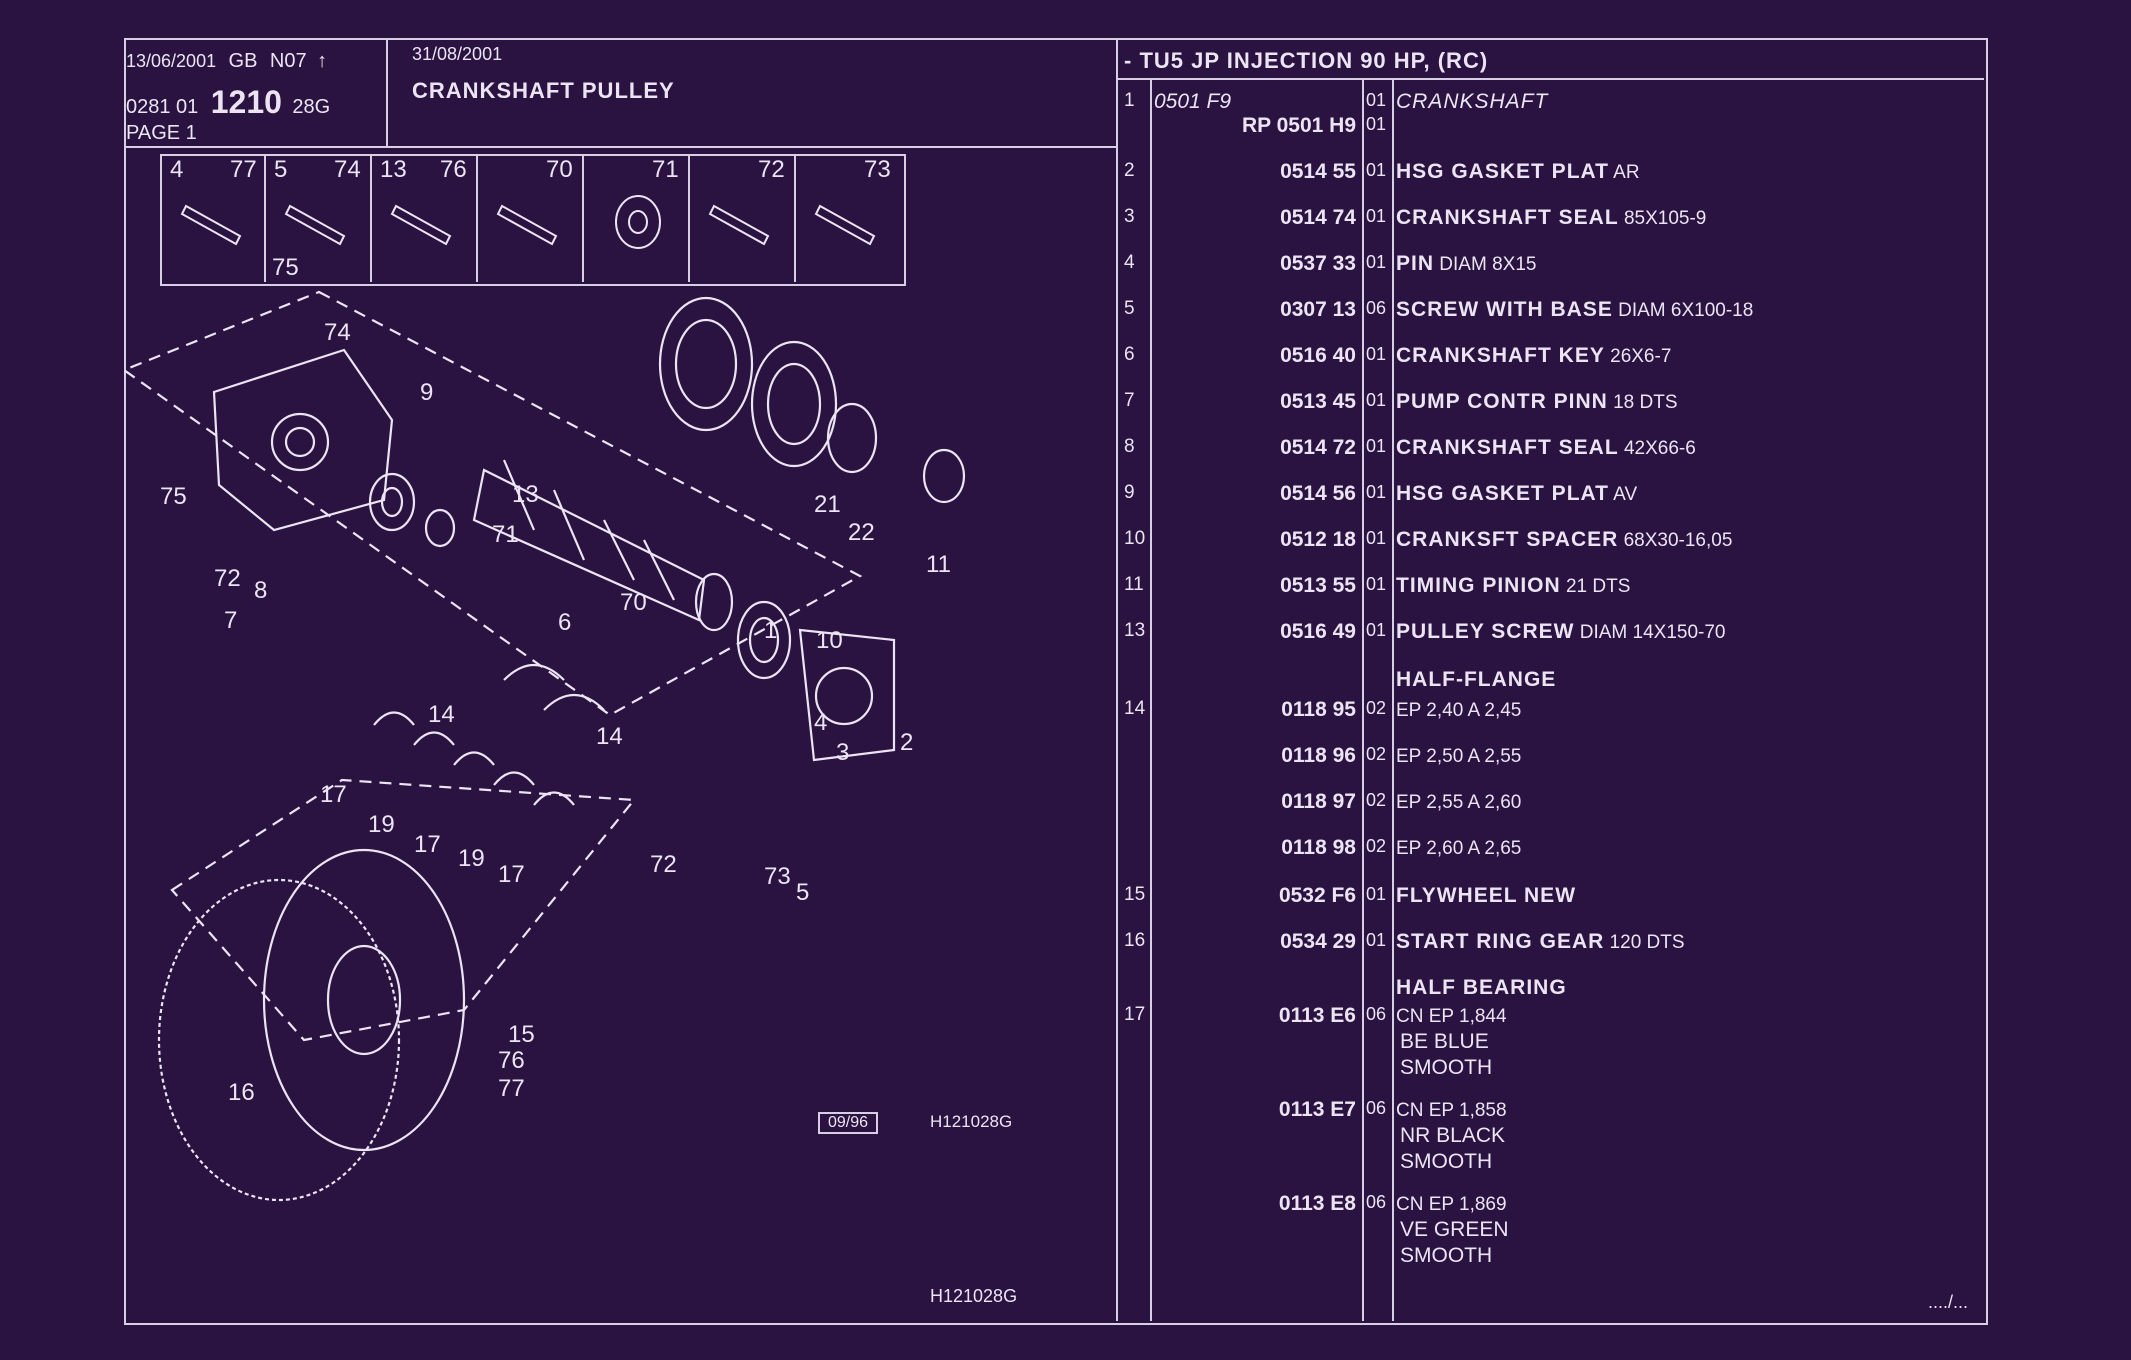 The image size is (2131, 1360). I want to click on part-reference: 0537 33, so click(1318, 263).